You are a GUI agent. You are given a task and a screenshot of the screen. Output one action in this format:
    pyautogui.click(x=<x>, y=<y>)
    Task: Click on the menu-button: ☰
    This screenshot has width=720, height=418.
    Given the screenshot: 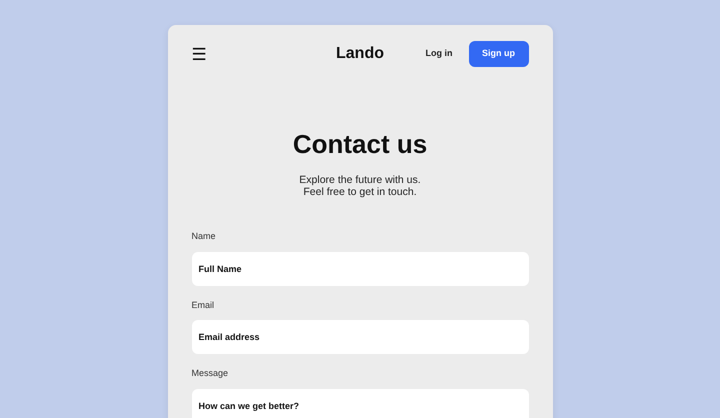 What is the action you would take?
    pyautogui.click(x=199, y=54)
    